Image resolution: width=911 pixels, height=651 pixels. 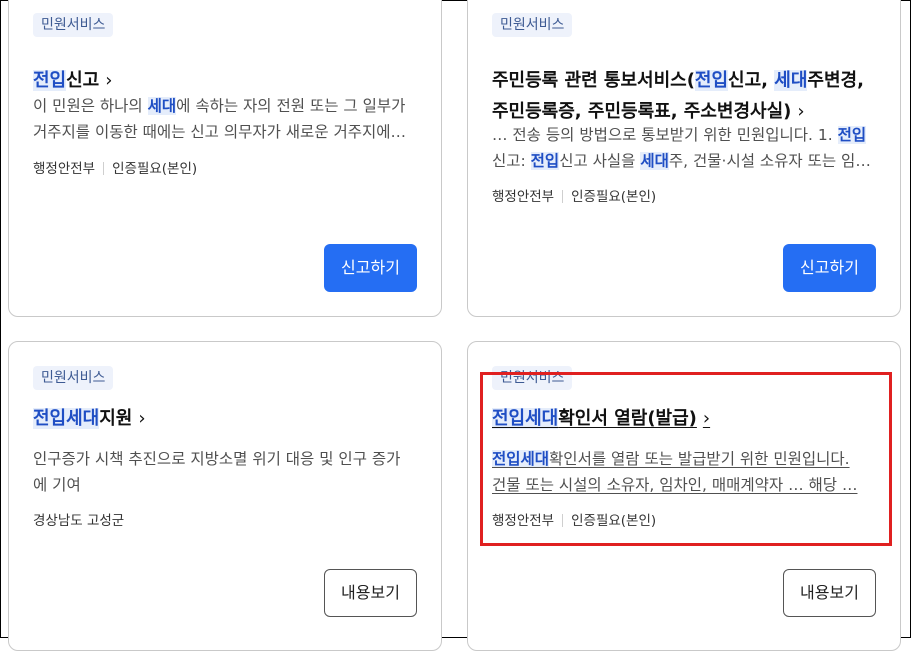 What do you see at coordinates (751, 80) in the screenshot?
I see `title-text: 신고,` at bounding box center [751, 80].